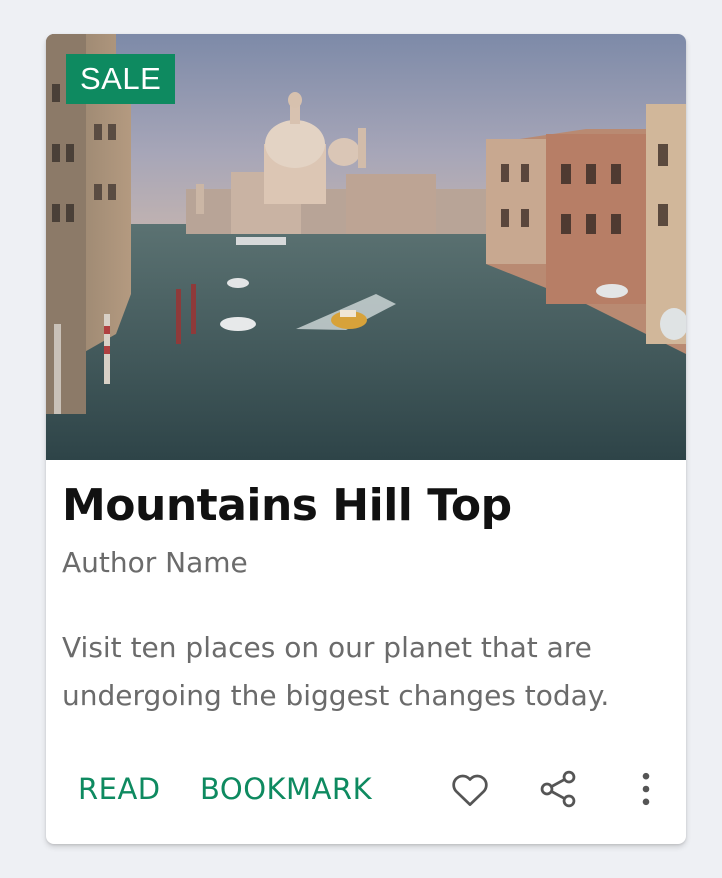  What do you see at coordinates (155, 562) in the screenshot?
I see `author-name: Author Name` at bounding box center [155, 562].